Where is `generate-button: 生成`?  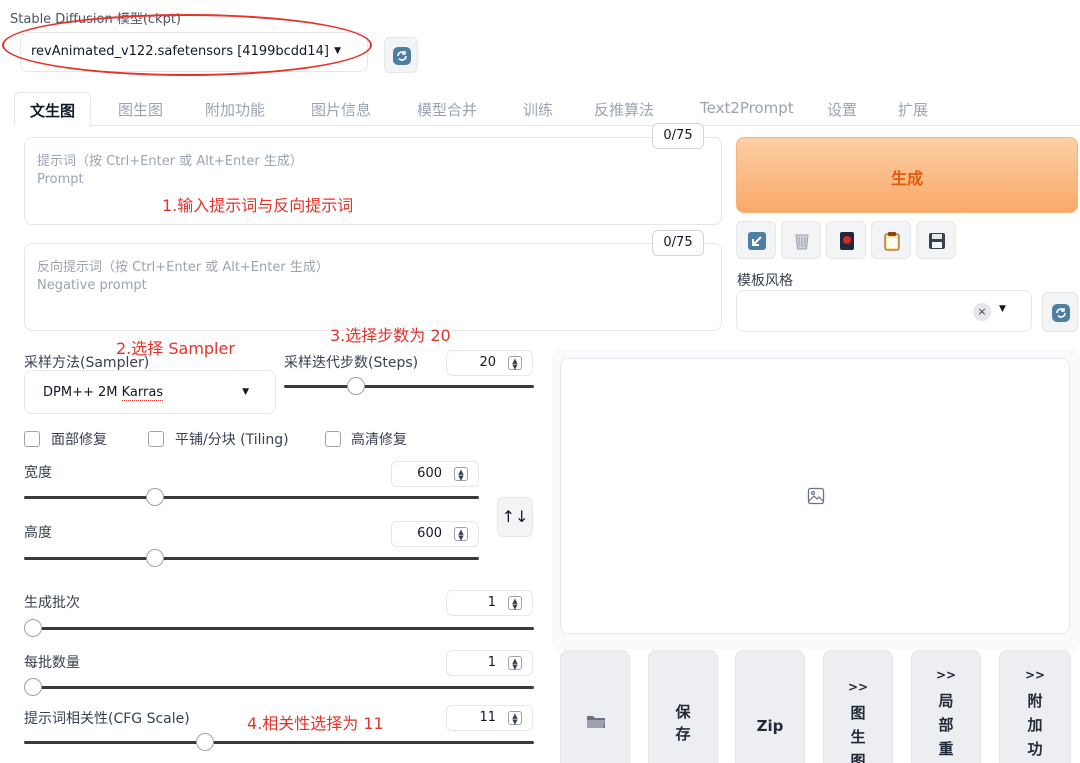 generate-button: 生成 is located at coordinates (907, 175).